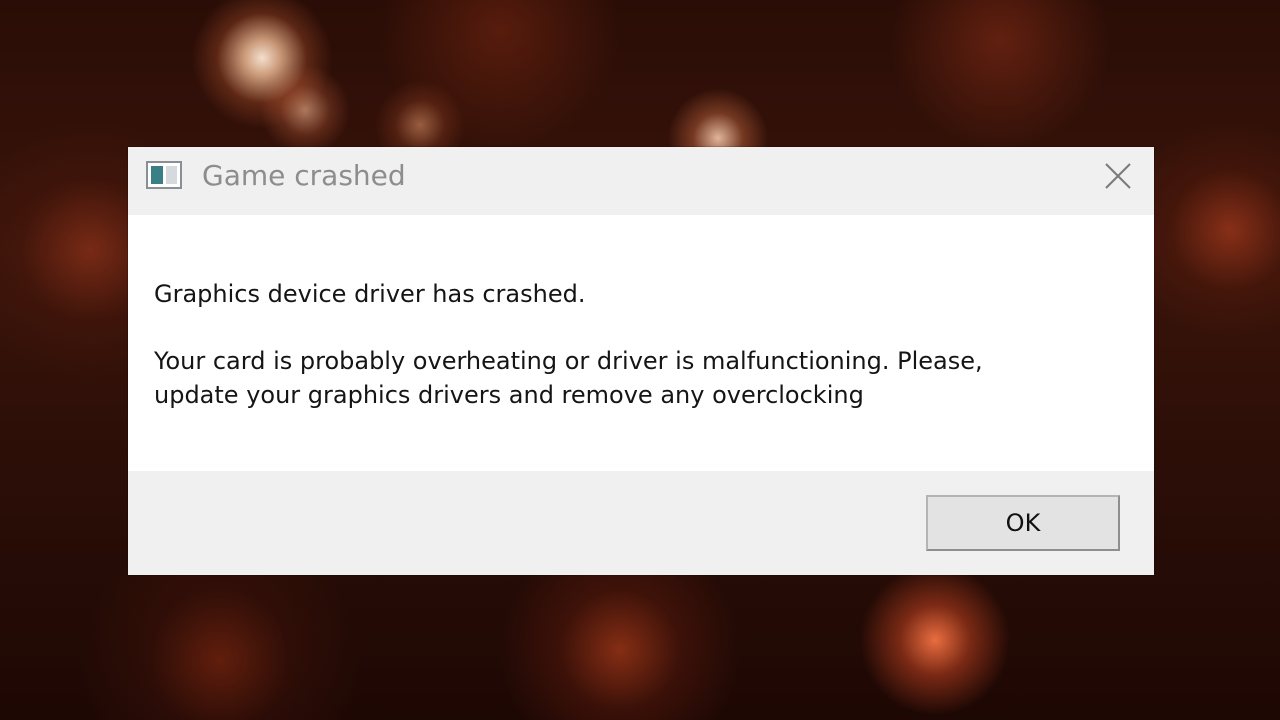  I want to click on error-heading: Graphics device driver has crashed., so click(370, 294).